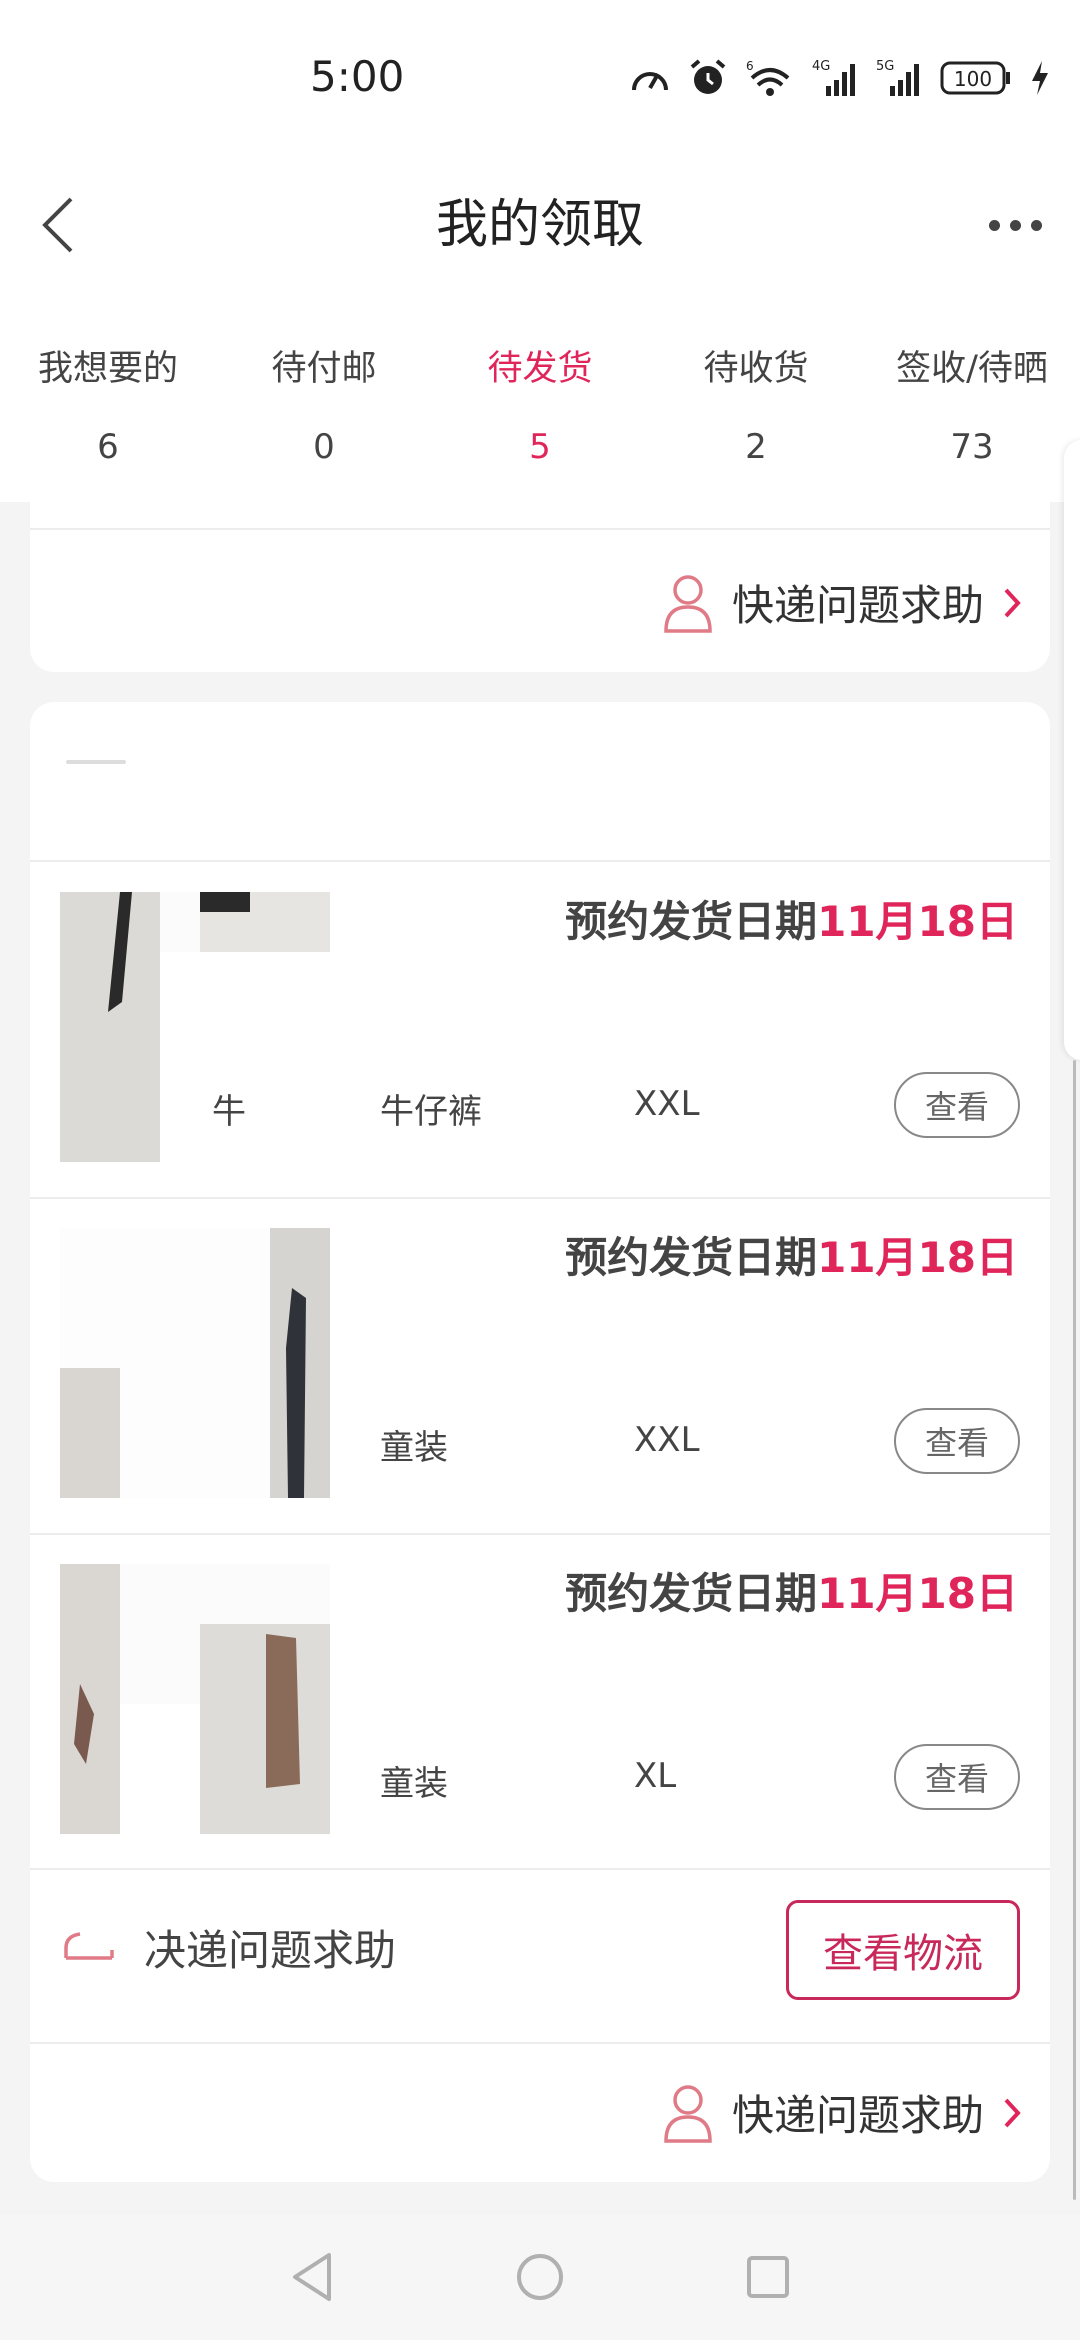 The height and width of the screenshot is (2340, 1080). I want to click on triangle-back-icon, so click(312, 2277).